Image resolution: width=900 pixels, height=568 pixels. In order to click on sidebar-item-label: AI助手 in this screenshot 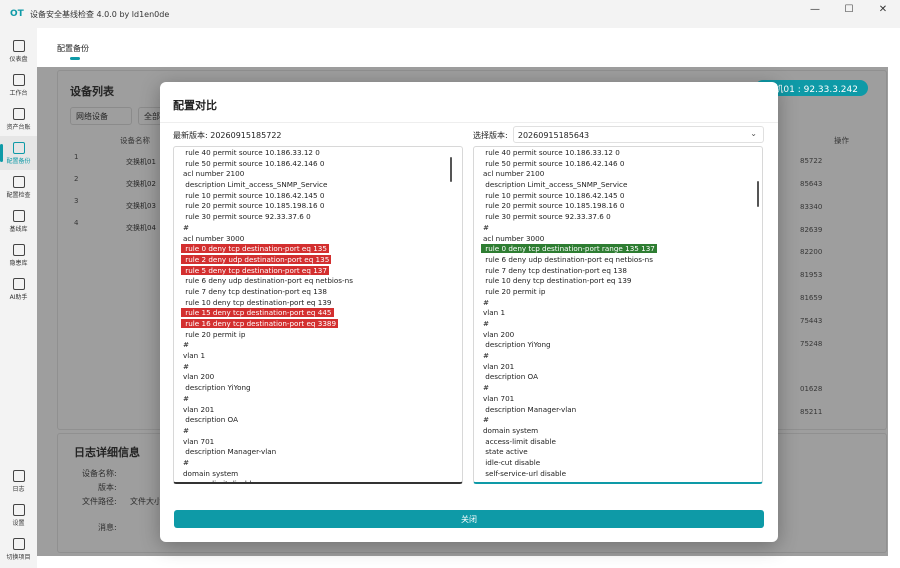, I will do `click(18, 297)`.